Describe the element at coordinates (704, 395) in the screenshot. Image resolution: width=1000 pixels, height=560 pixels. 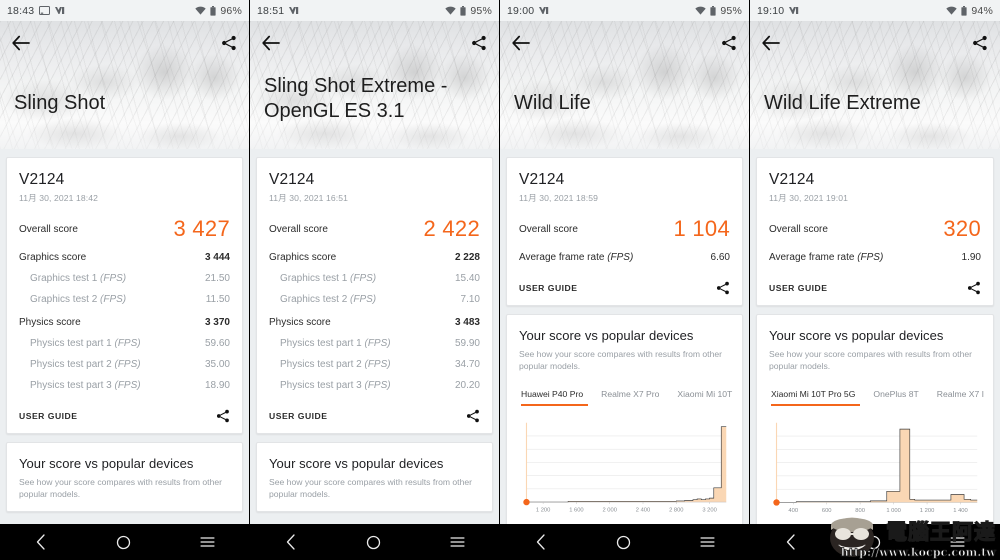
I see `device-tab: Xiaomi Mi 10T` at that location.